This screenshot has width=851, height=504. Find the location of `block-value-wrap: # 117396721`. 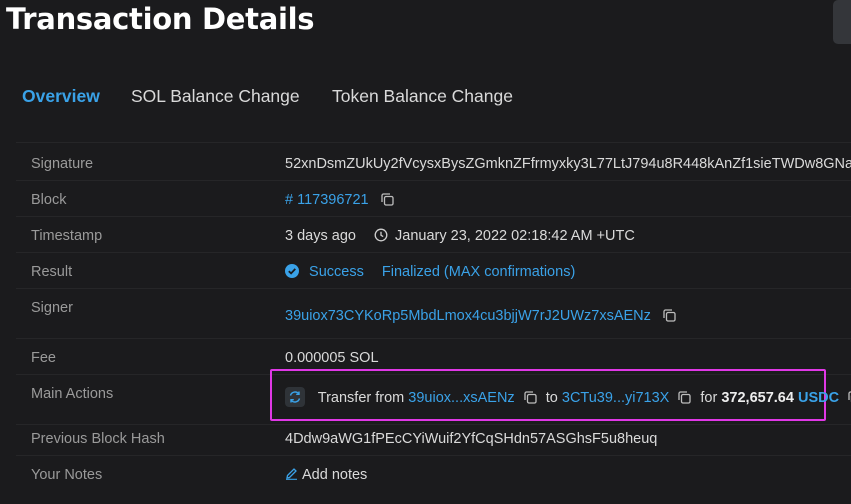

block-value-wrap: # 117396721 is located at coordinates (339, 200).